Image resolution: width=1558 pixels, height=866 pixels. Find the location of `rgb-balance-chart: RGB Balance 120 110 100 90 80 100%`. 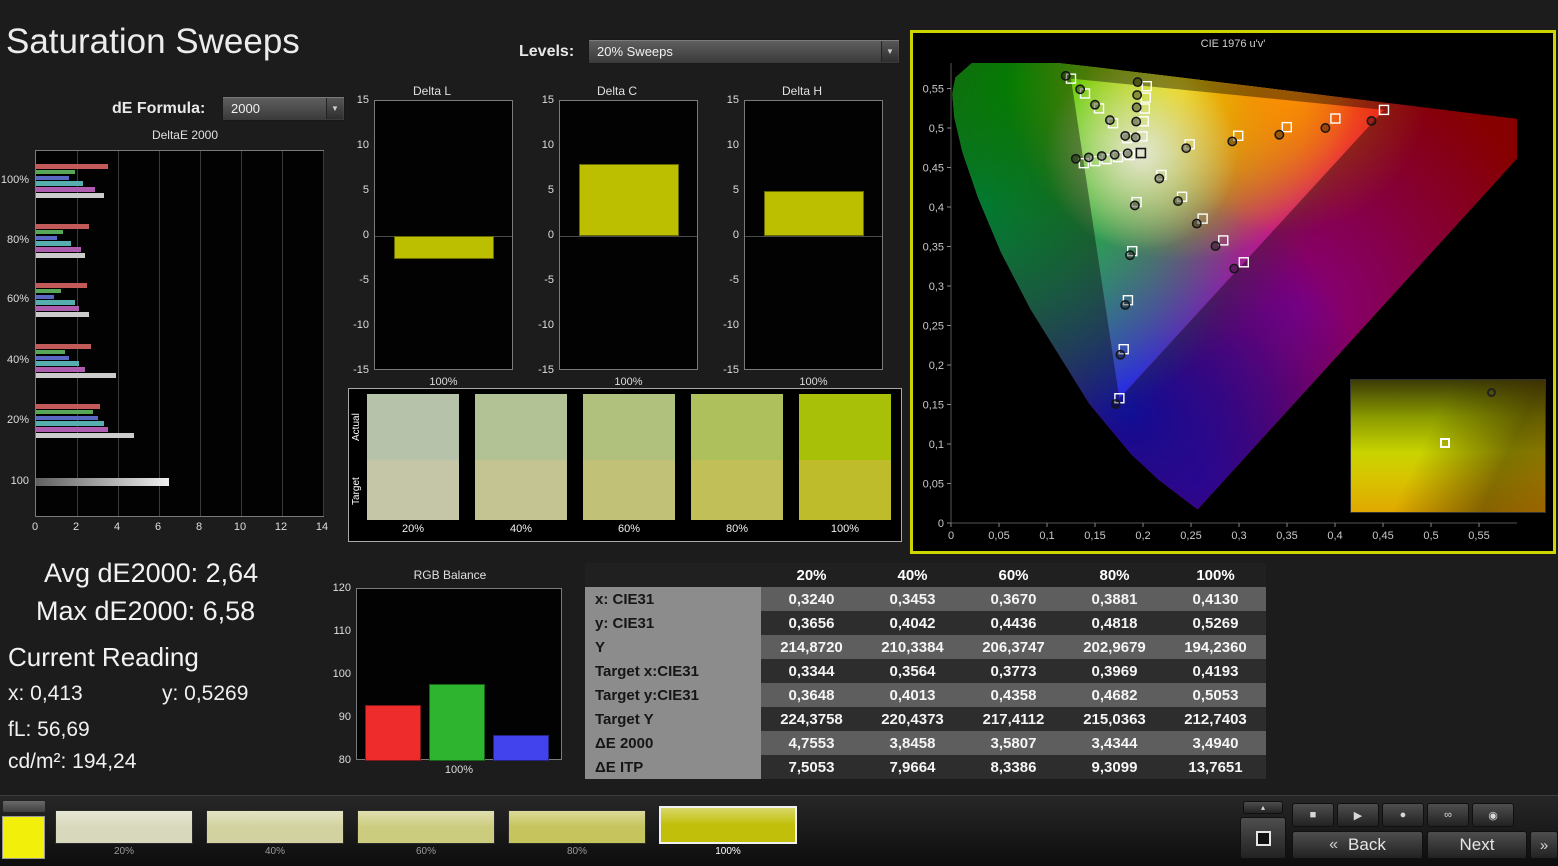

rgb-balance-chart: RGB Balance 120 110 100 90 80 100% is located at coordinates (450, 677).